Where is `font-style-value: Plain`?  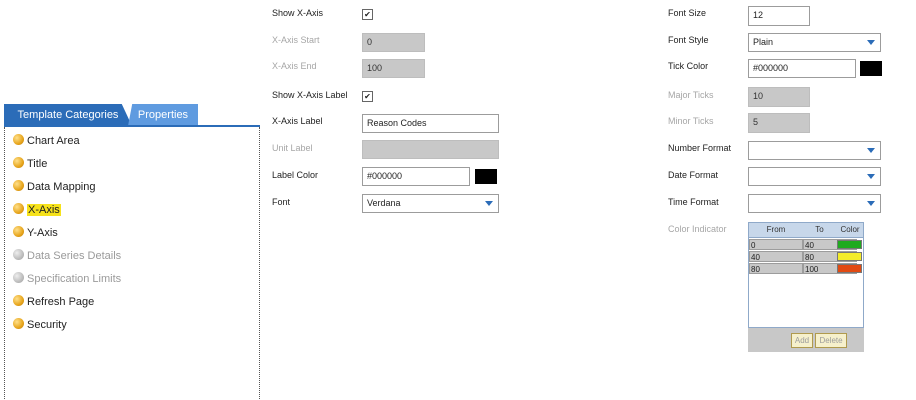 font-style-value: Plain is located at coordinates (763, 42).